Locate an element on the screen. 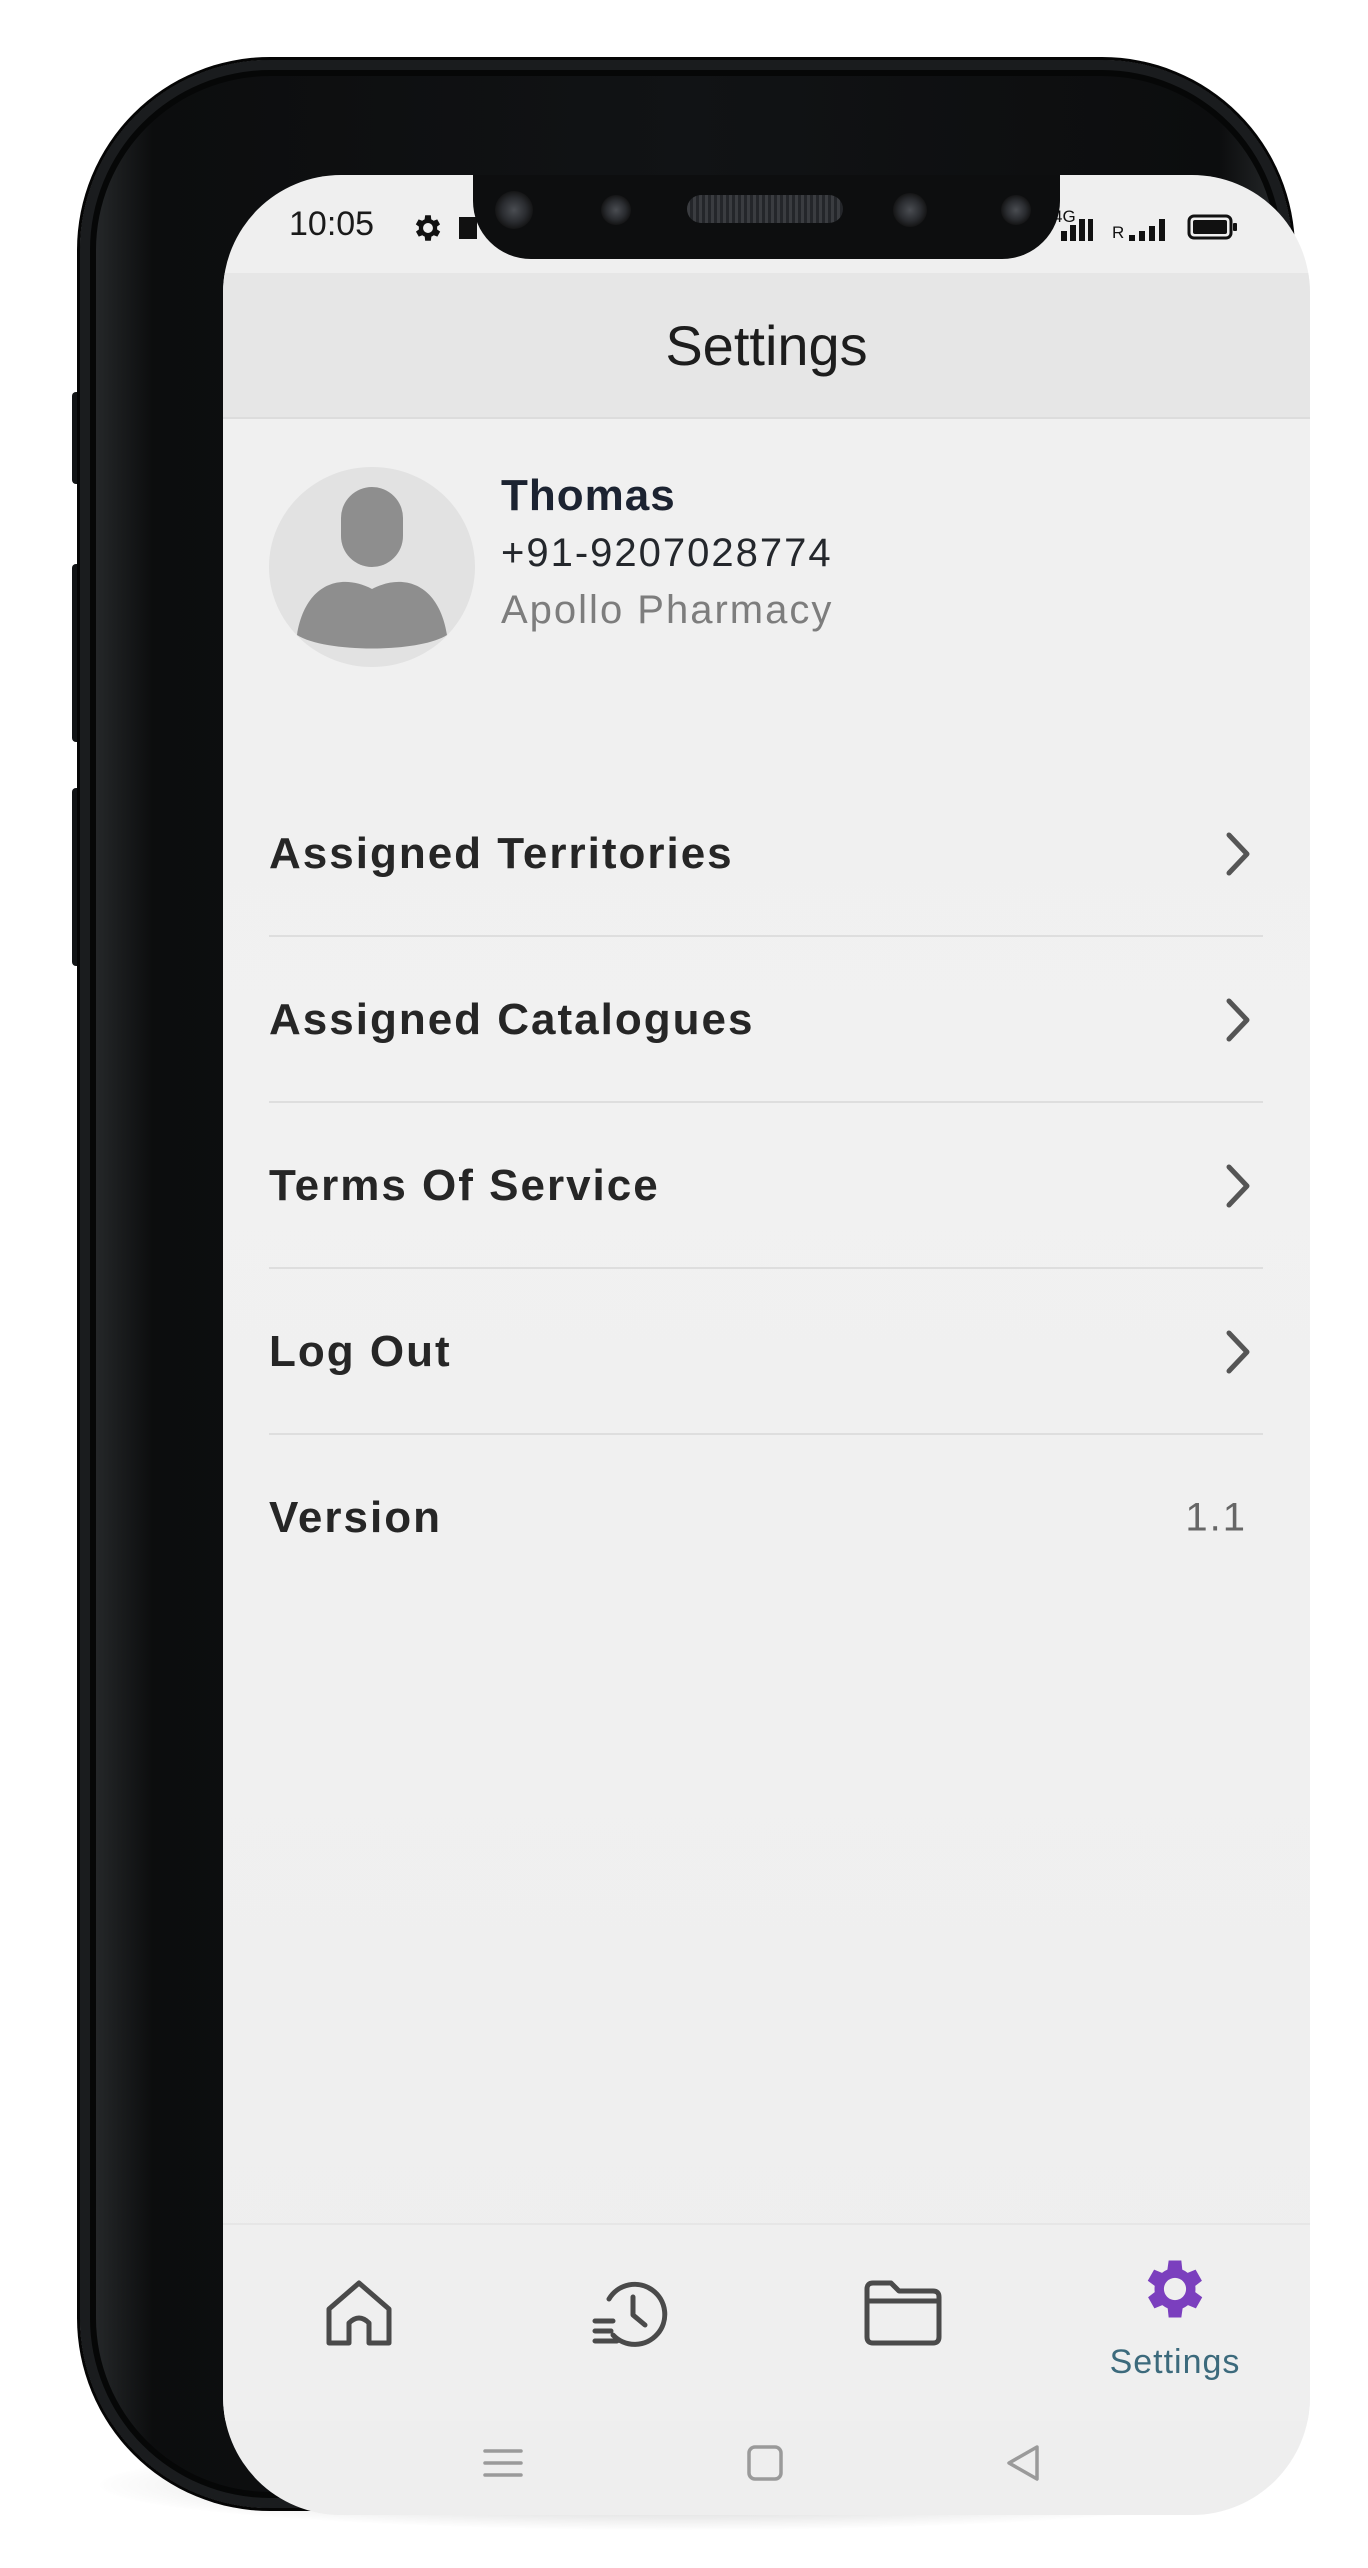  proximity-sensor-icon is located at coordinates (1016, 210).